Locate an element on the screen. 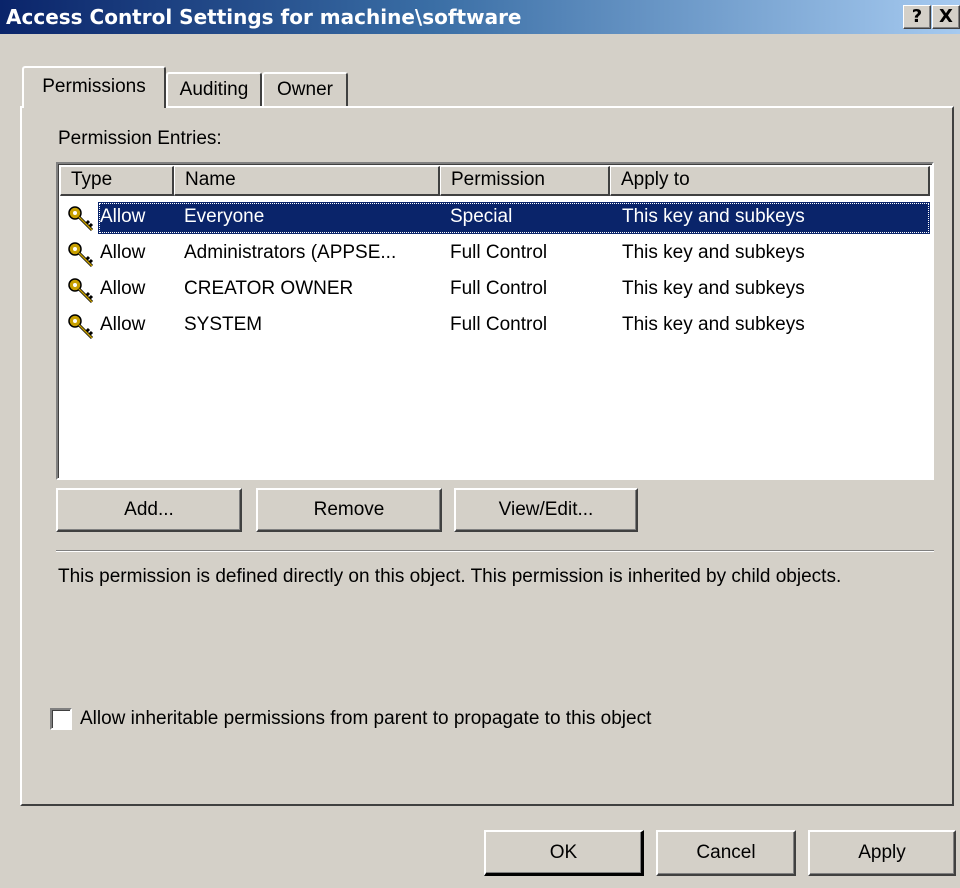  cancel-button-label: Cancel is located at coordinates (726, 852).